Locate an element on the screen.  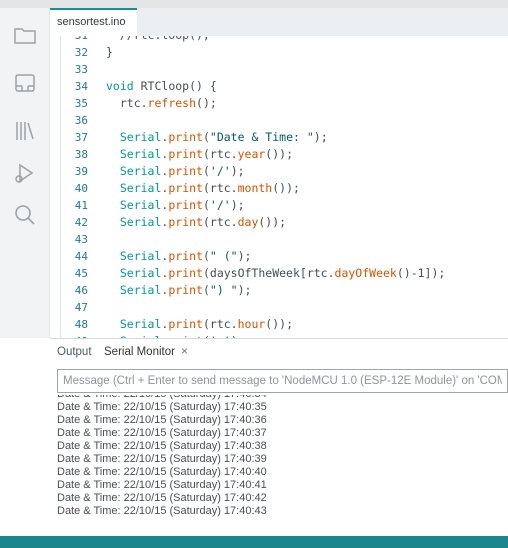
code-text: Serial.print(rtc.hour()); is located at coordinates (206, 324).